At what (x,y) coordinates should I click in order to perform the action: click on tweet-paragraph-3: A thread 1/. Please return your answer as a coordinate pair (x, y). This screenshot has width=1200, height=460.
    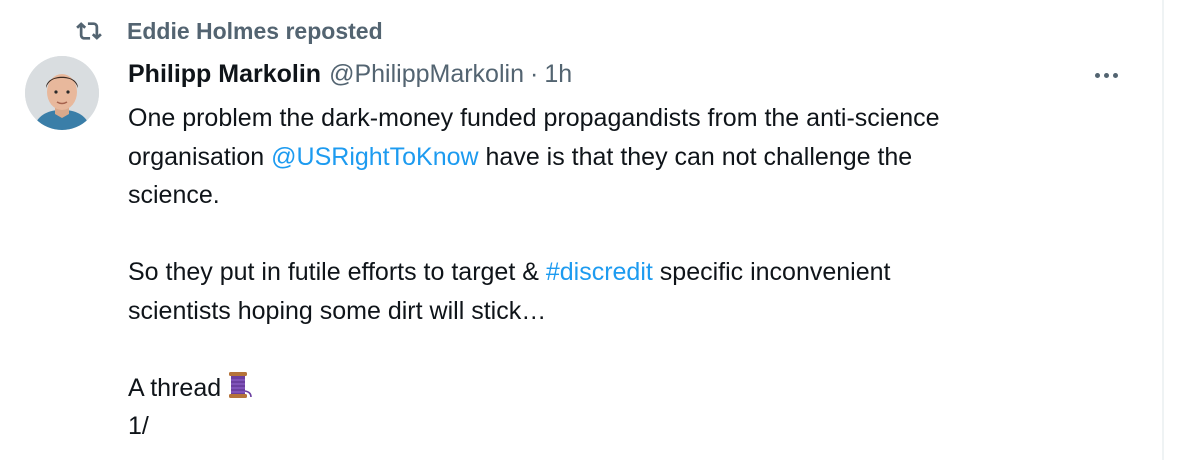
    Looking at the image, I should click on (633, 407).